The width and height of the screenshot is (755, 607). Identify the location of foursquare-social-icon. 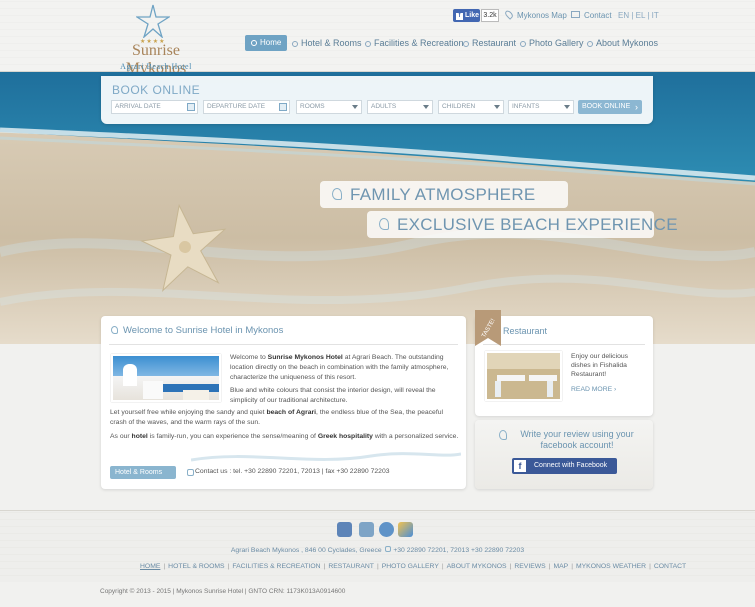
(386, 529).